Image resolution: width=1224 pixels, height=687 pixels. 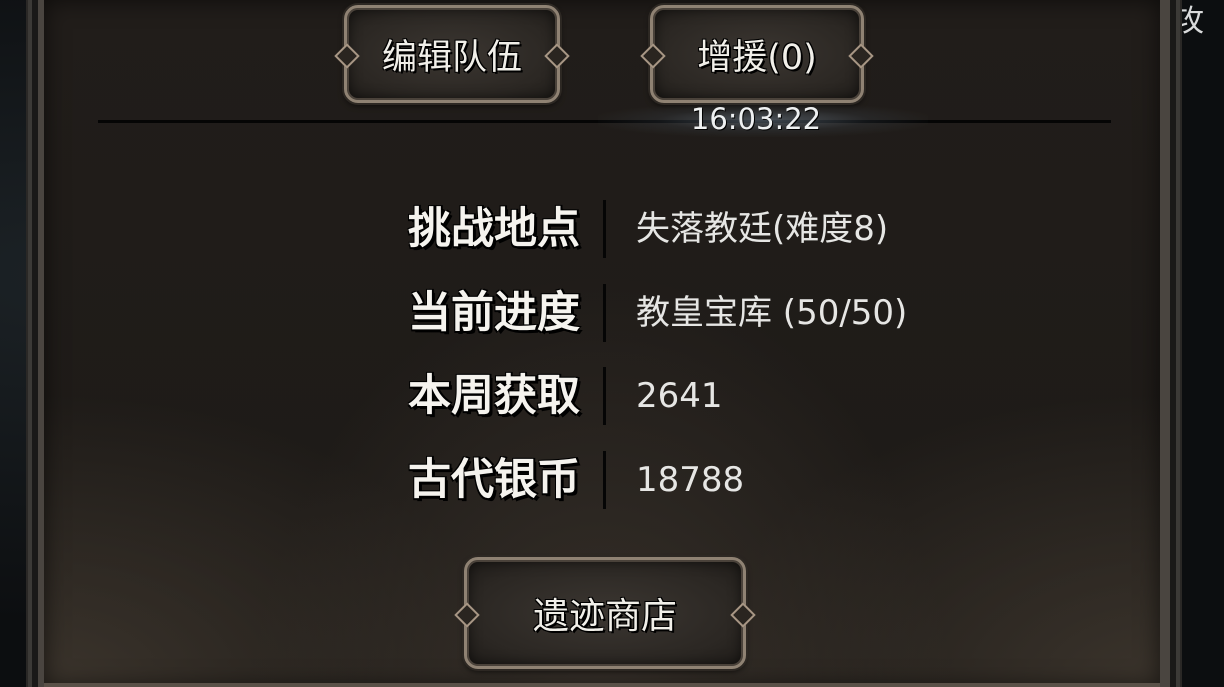 I want to click on location-value: 失落教廷(难度8), so click(x=762, y=229).